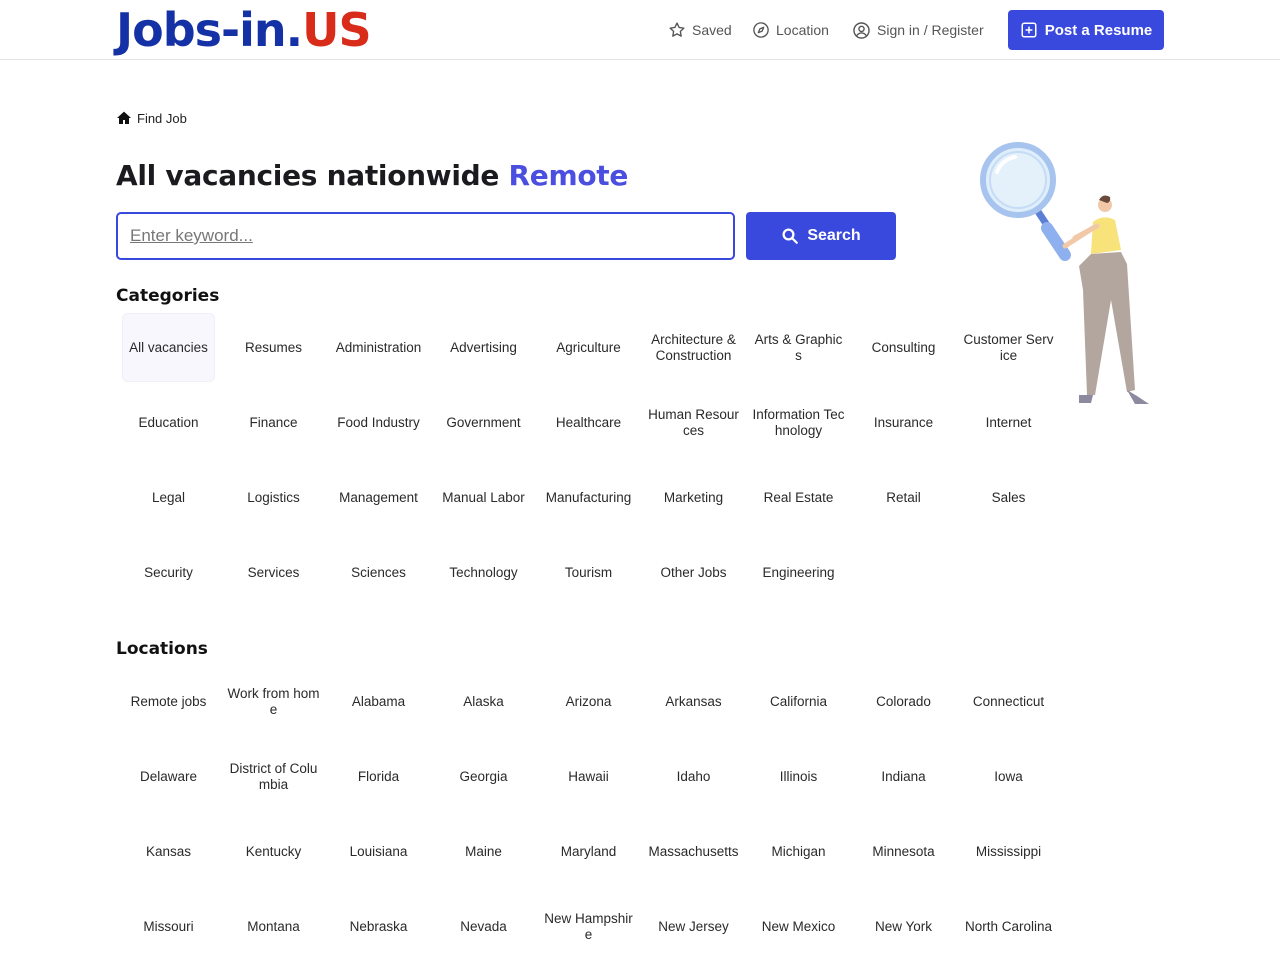  I want to click on location-item-district-of-columbia: District of Columbia, so click(273, 776).